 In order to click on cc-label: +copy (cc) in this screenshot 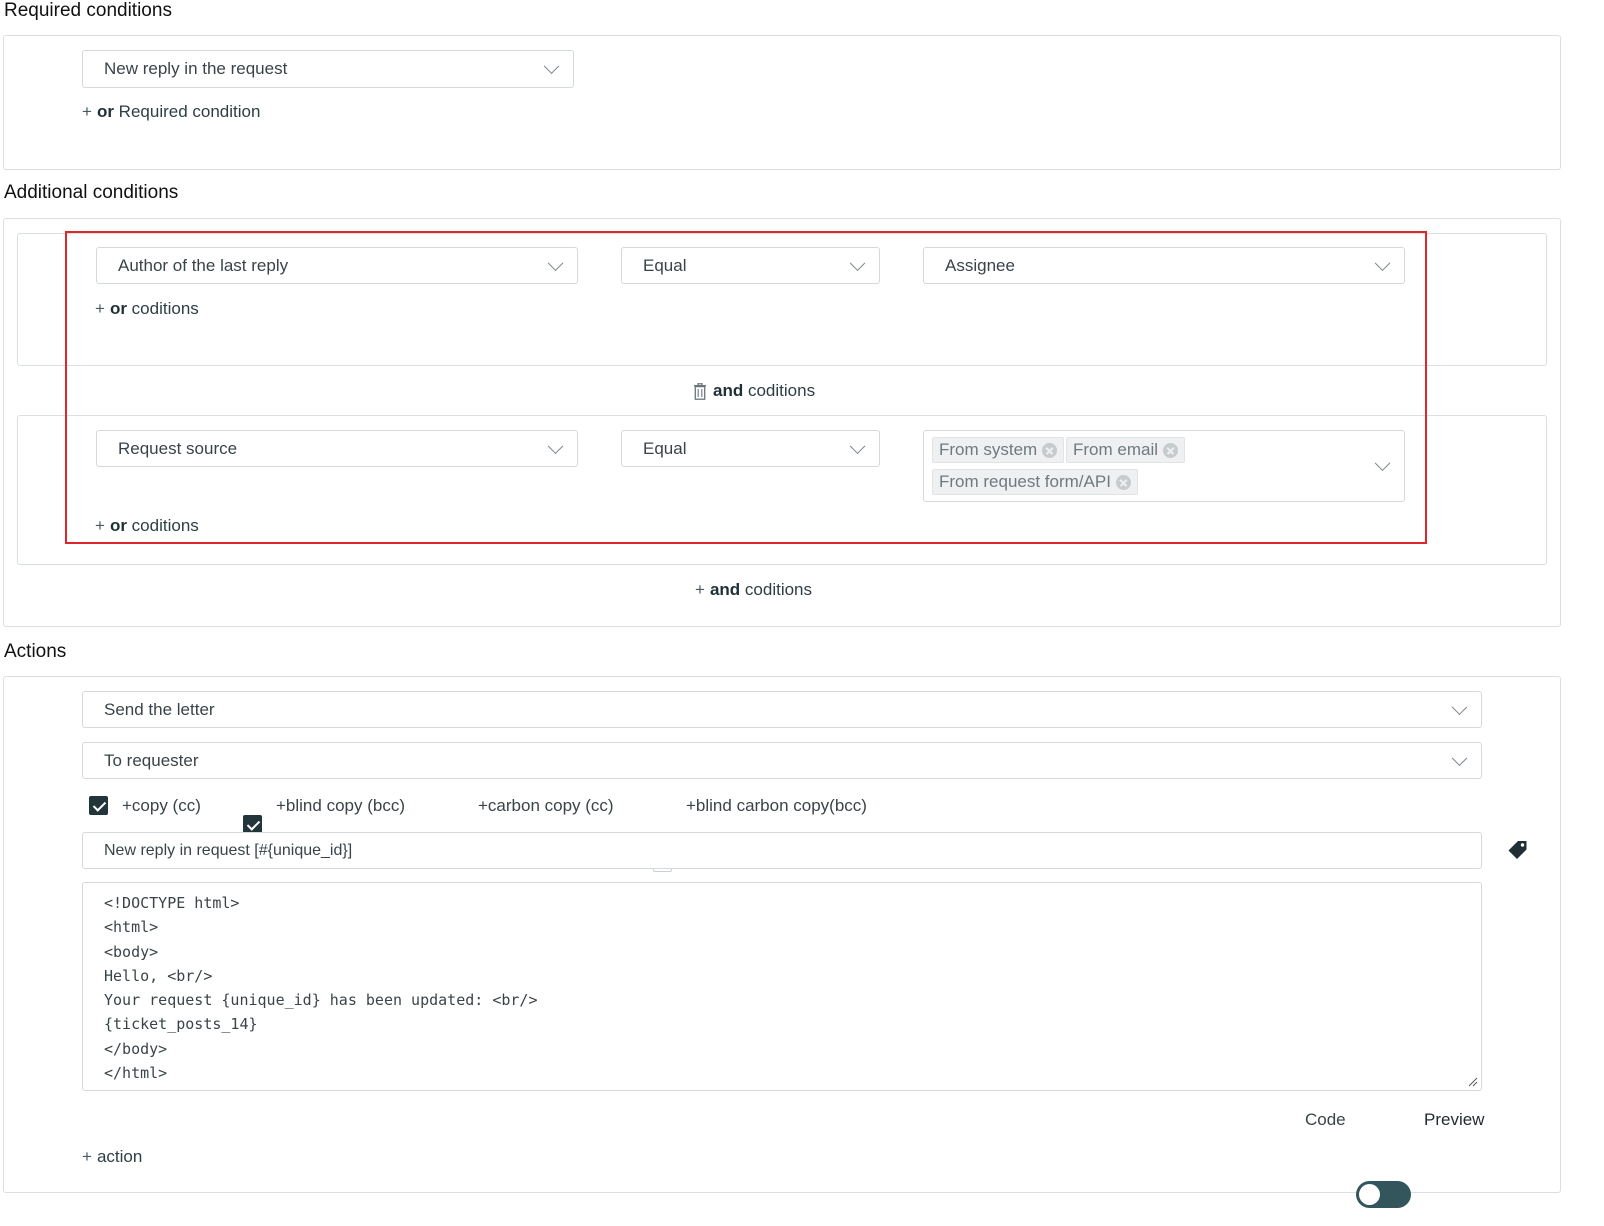, I will do `click(161, 805)`.